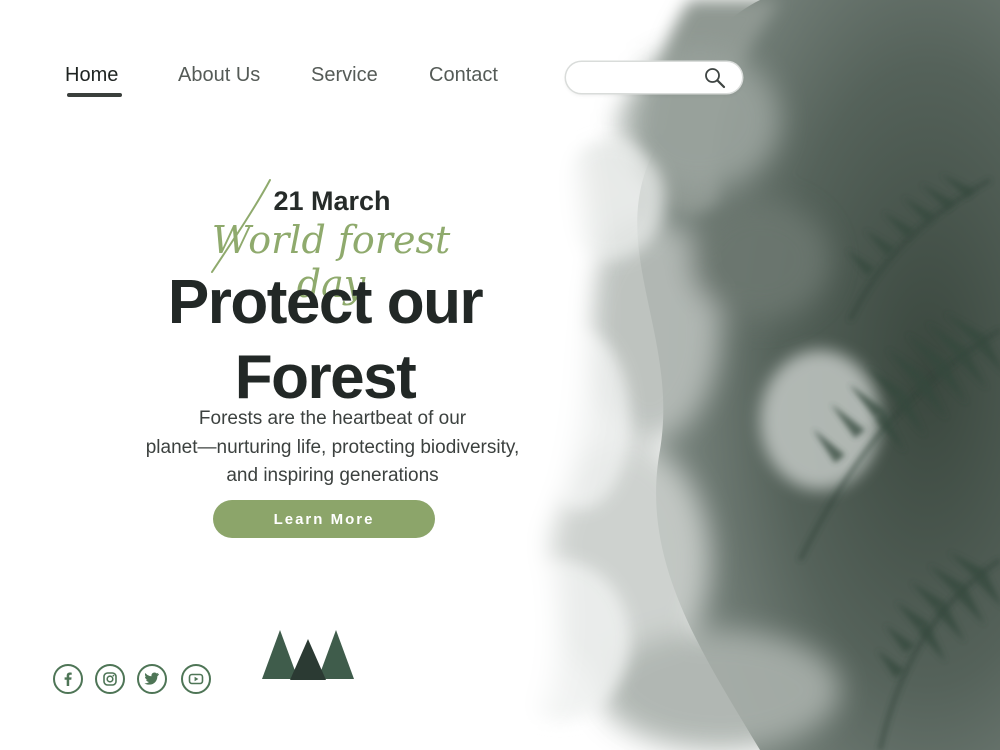 The width and height of the screenshot is (1000, 750). I want to click on event-date: 21 March, so click(332, 201).